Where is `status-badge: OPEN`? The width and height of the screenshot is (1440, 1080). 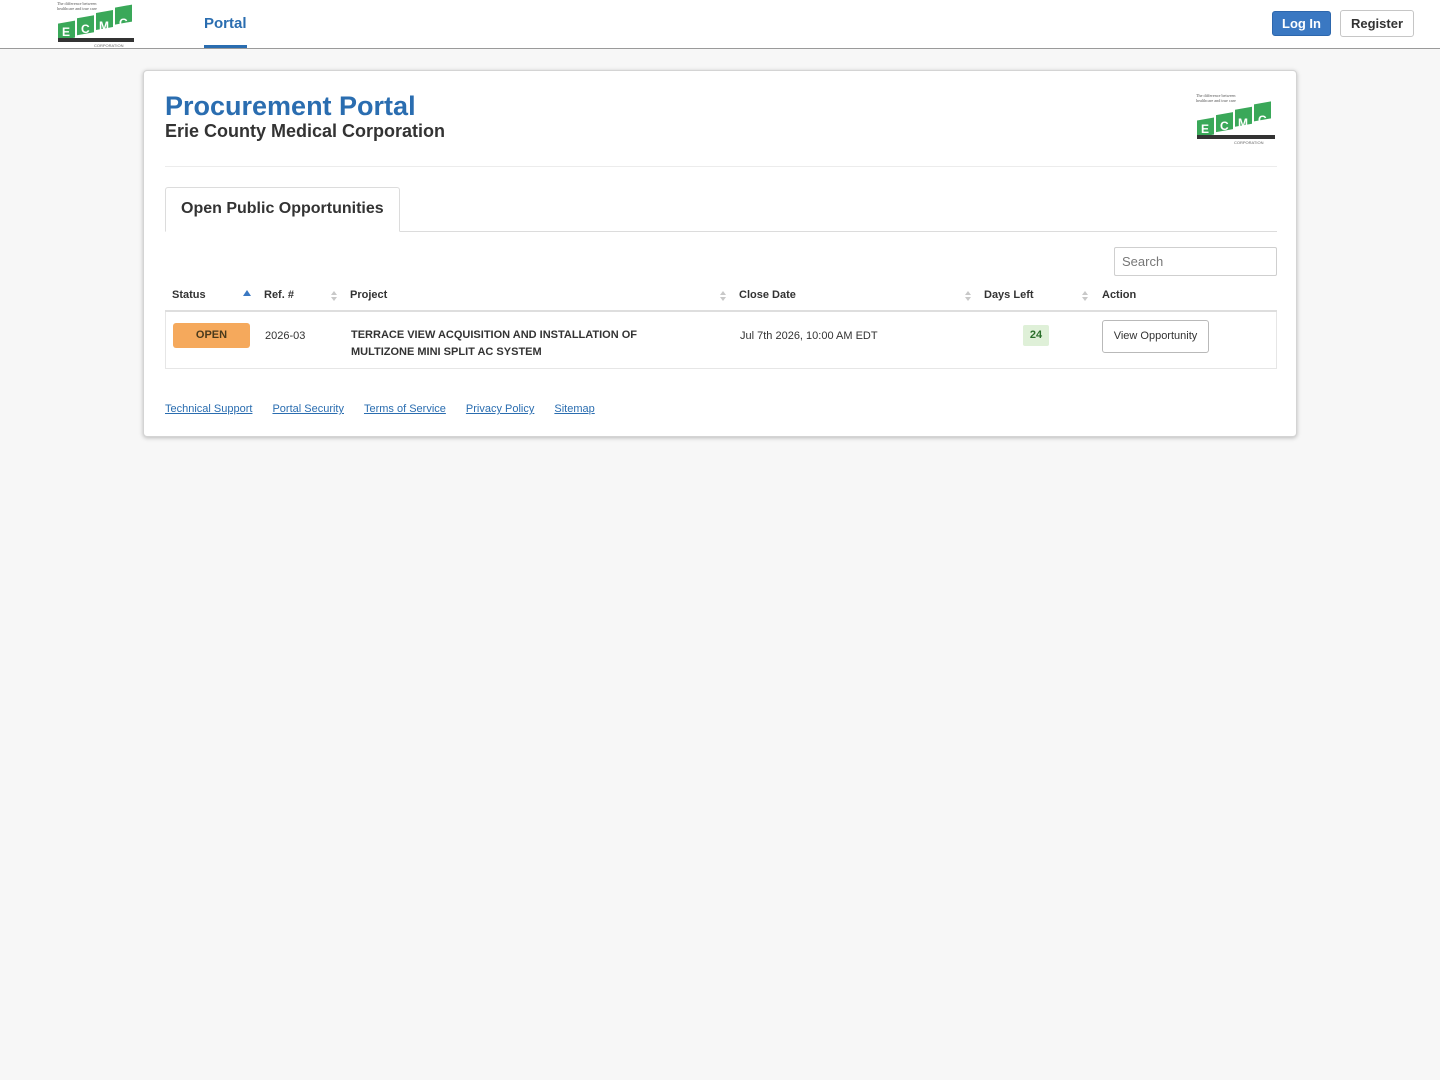
status-badge: OPEN is located at coordinates (211, 335).